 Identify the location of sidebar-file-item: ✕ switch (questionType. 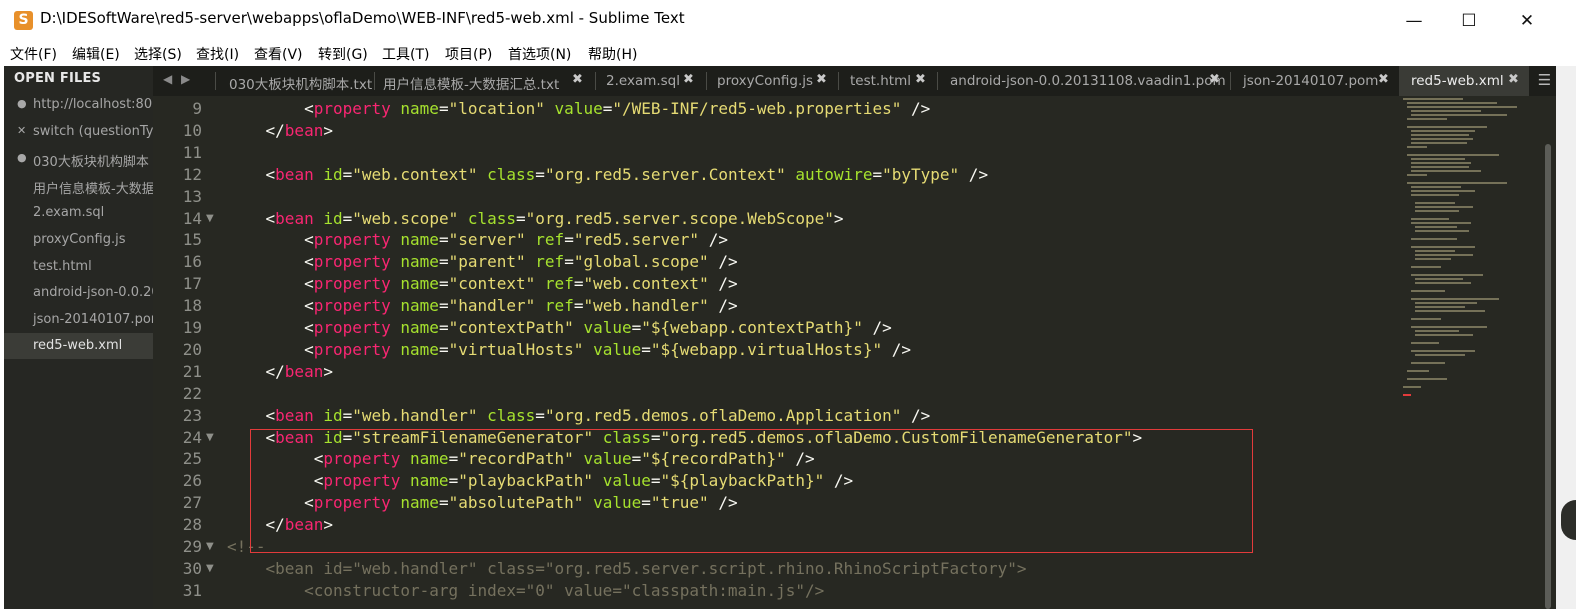
(78, 132).